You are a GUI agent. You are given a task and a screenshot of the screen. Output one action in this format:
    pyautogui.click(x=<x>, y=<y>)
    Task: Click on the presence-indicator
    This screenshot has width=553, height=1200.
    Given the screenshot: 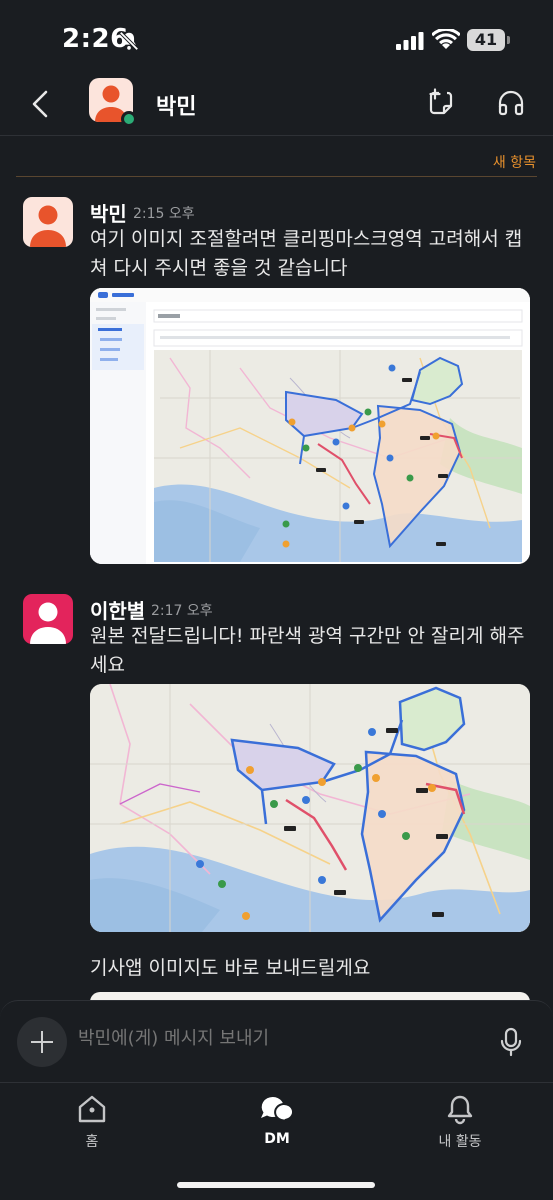 What is the action you would take?
    pyautogui.click(x=129, y=119)
    